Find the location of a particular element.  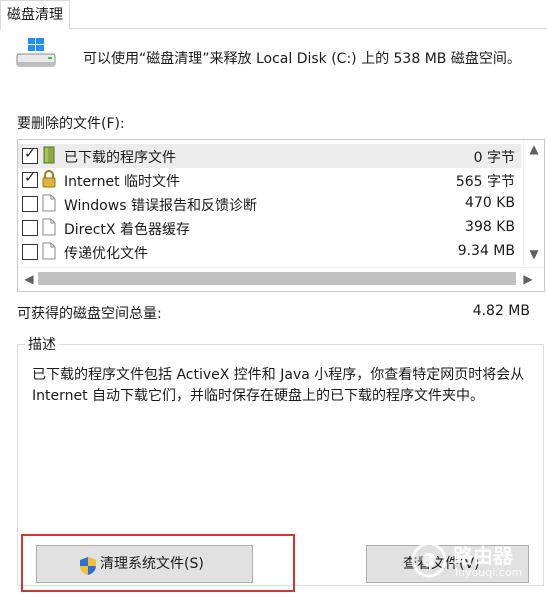

list-item: DirectX 着色器缓存 398 KB is located at coordinates (269, 228).